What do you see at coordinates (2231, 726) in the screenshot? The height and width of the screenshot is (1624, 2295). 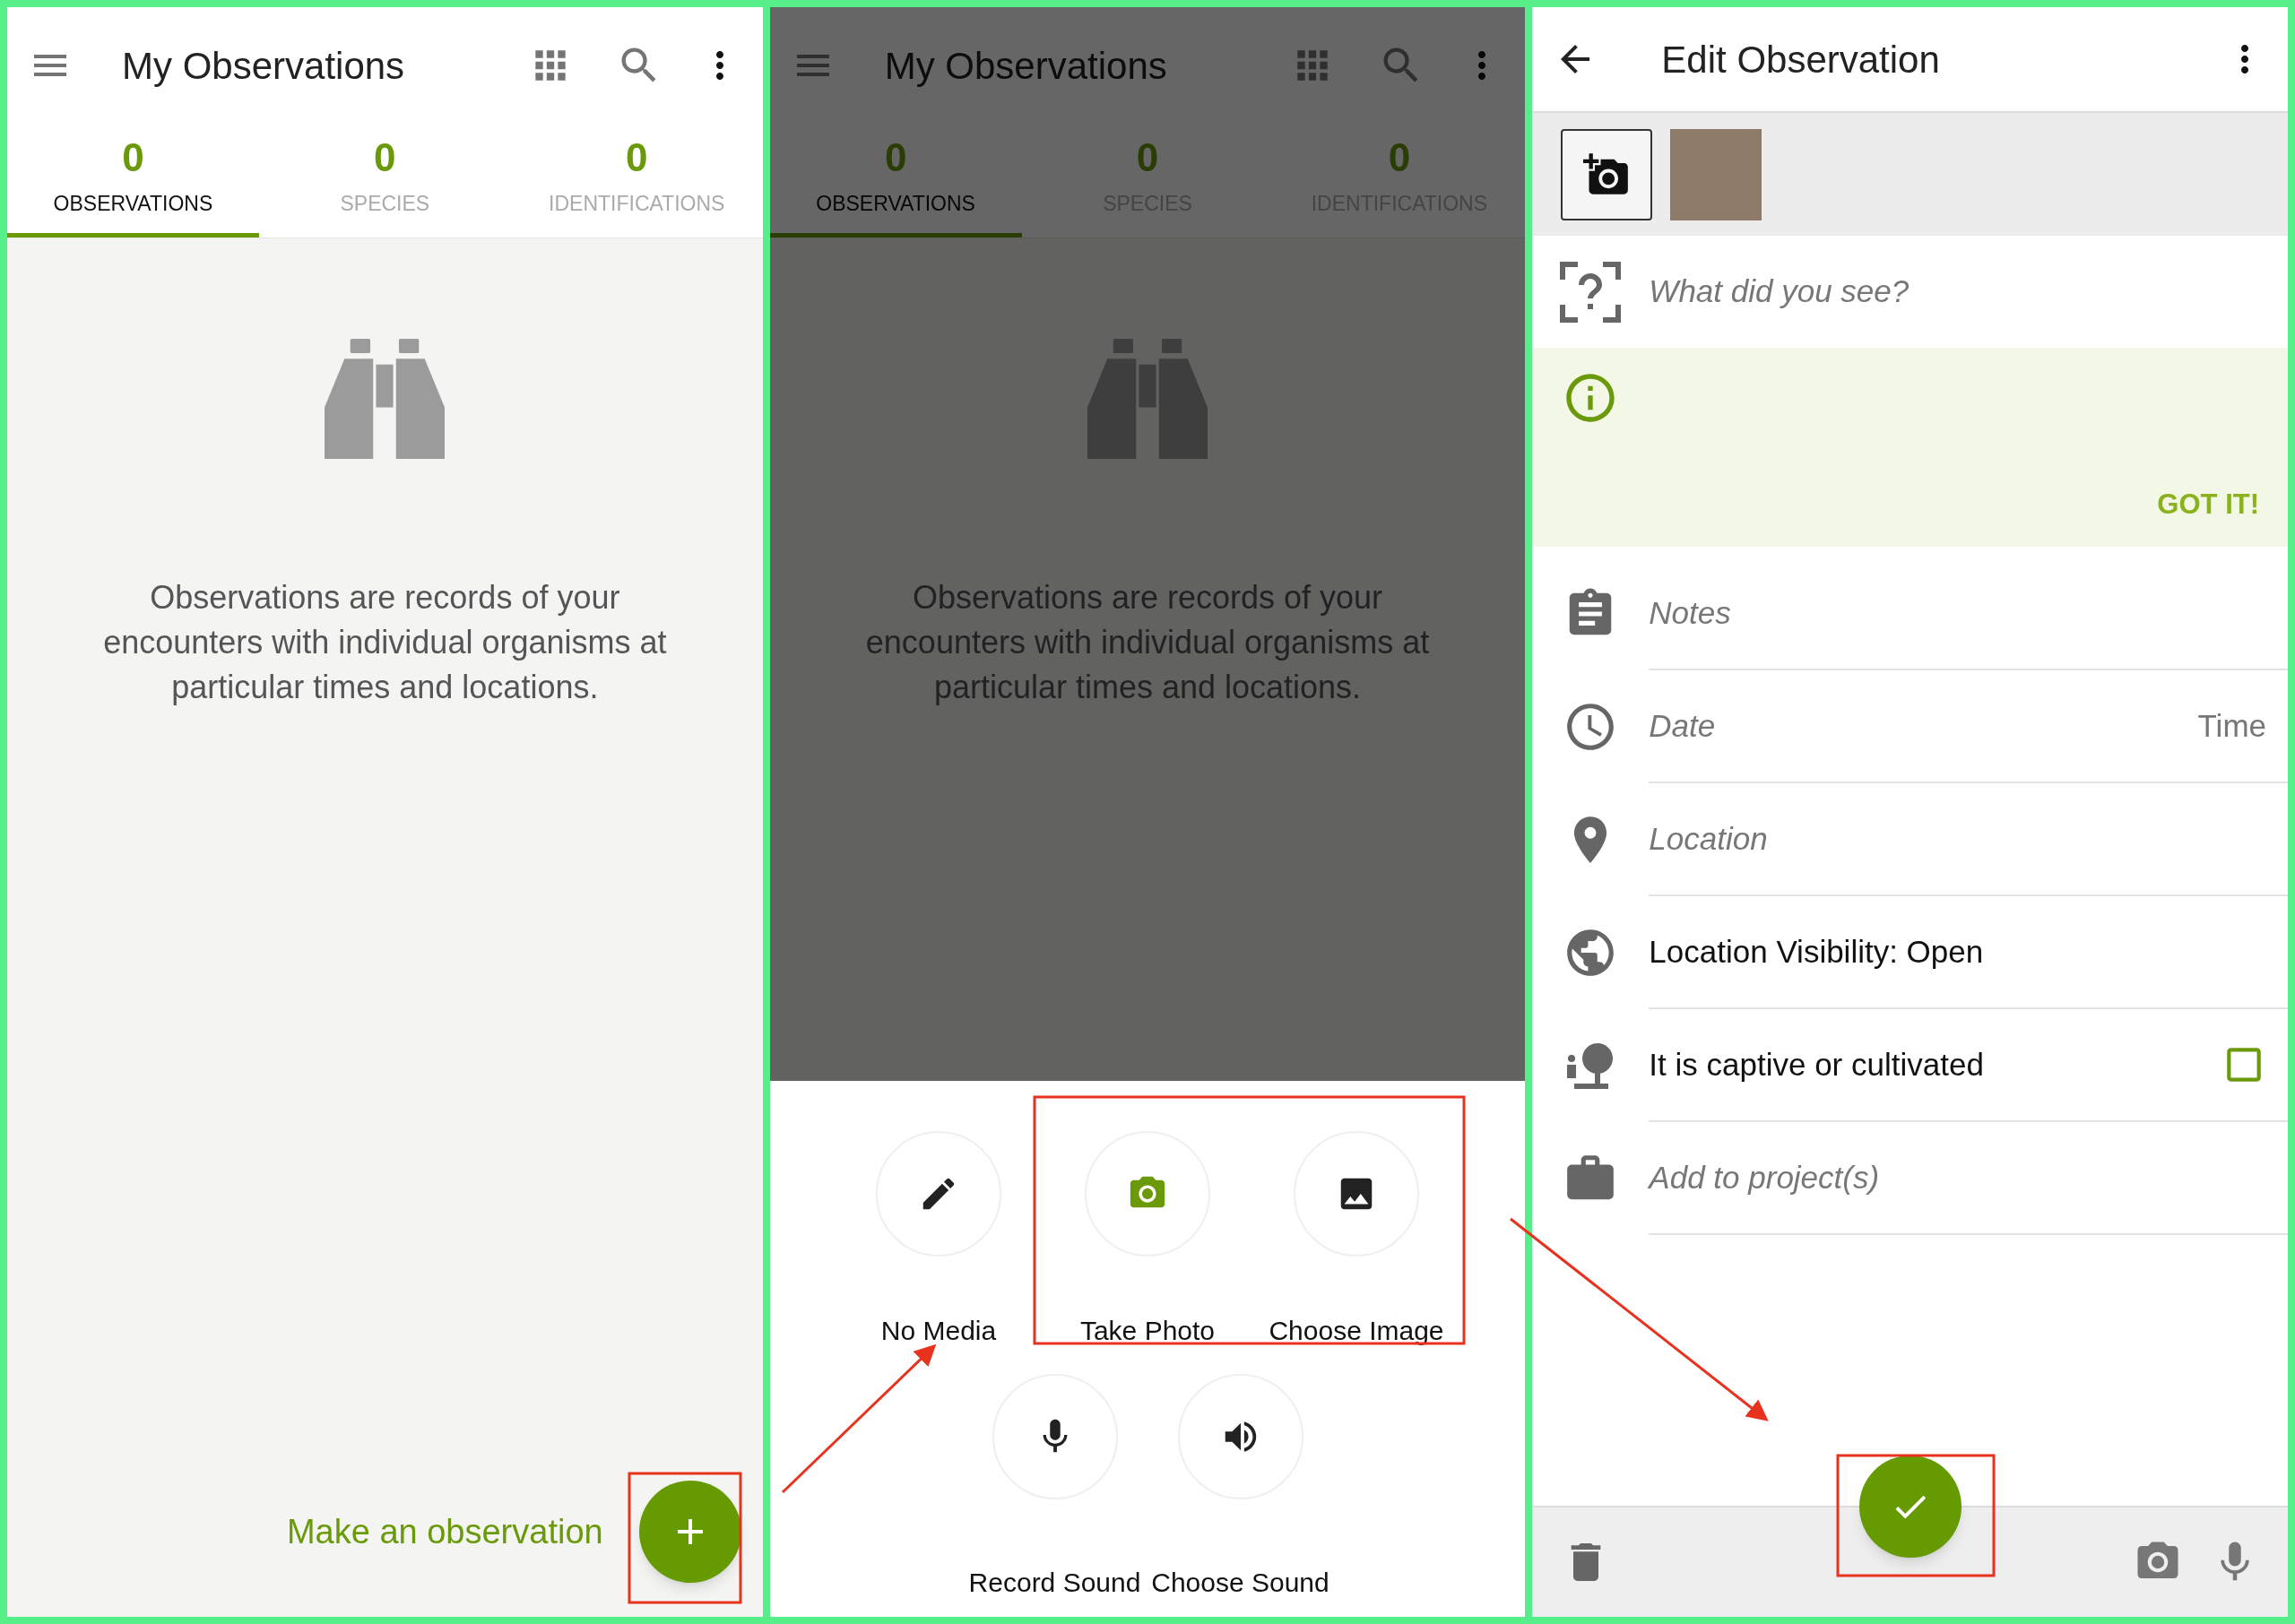 I see `time-placeholder: Time` at bounding box center [2231, 726].